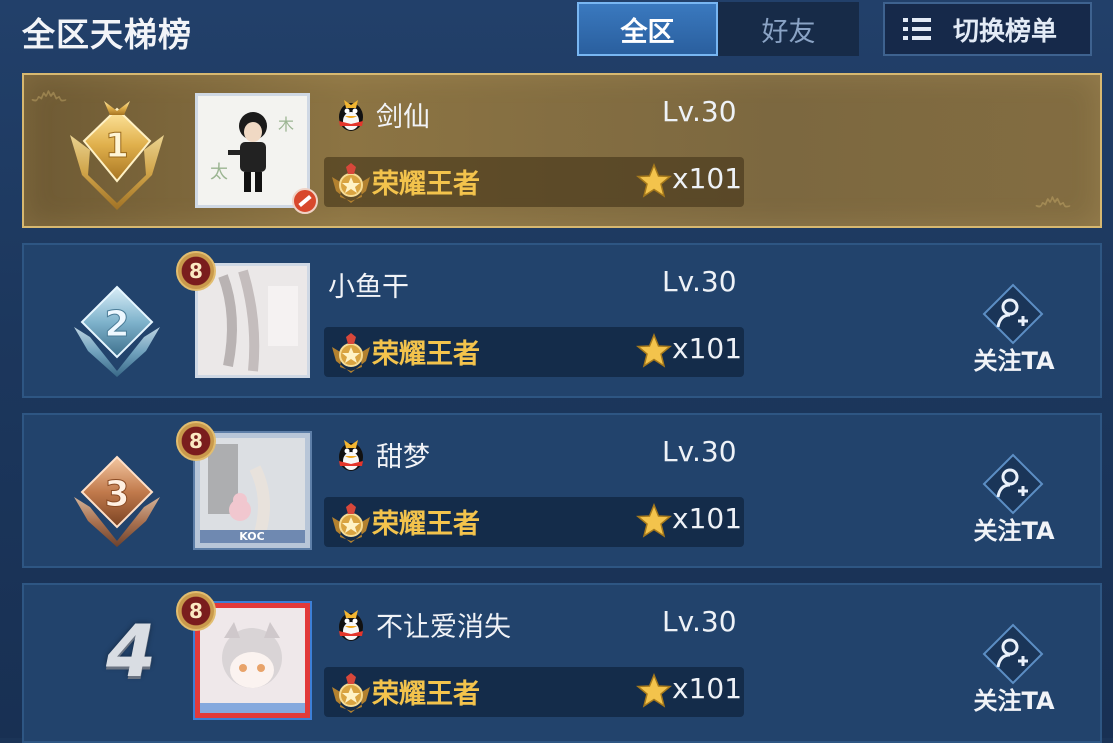  I want to click on gold-rank-crest-icon: 1, so click(117, 155).